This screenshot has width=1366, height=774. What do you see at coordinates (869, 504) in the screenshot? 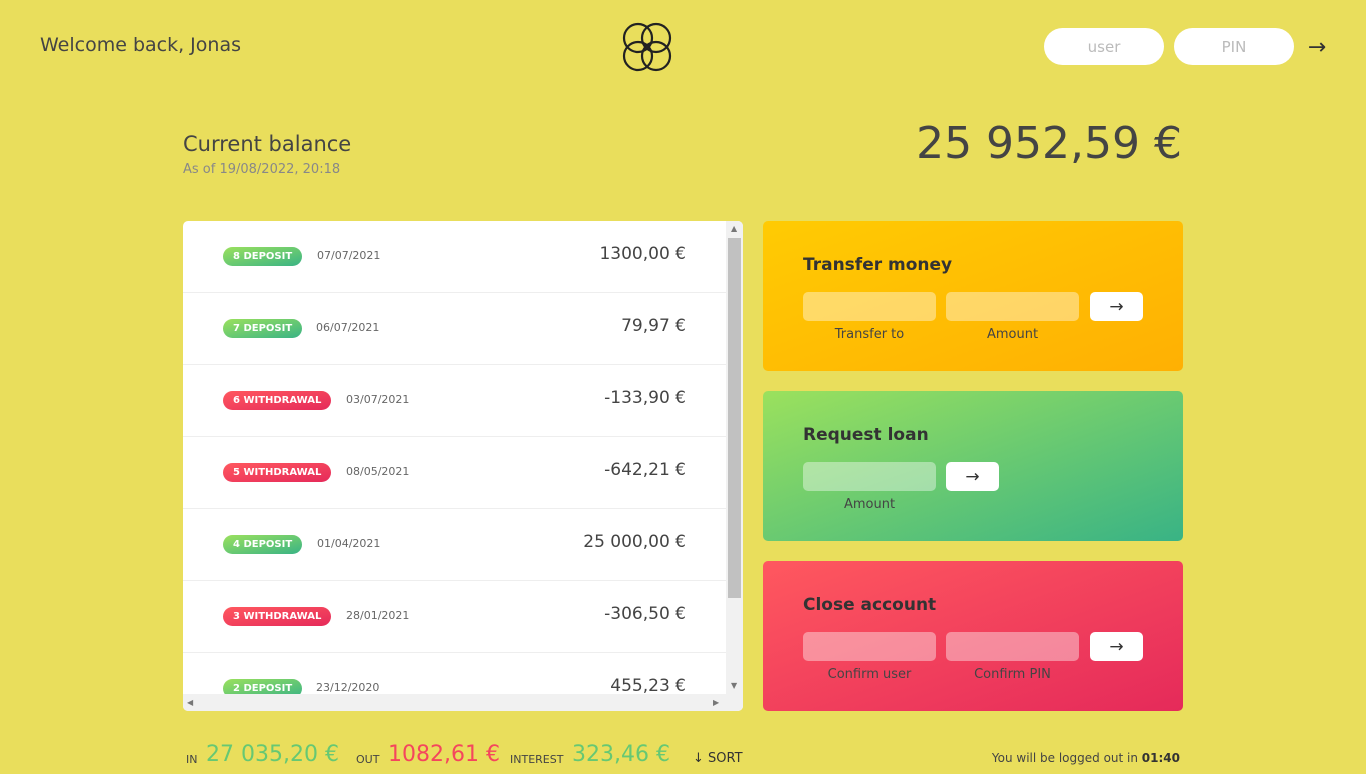
I see `loan-amount-label: Amount` at bounding box center [869, 504].